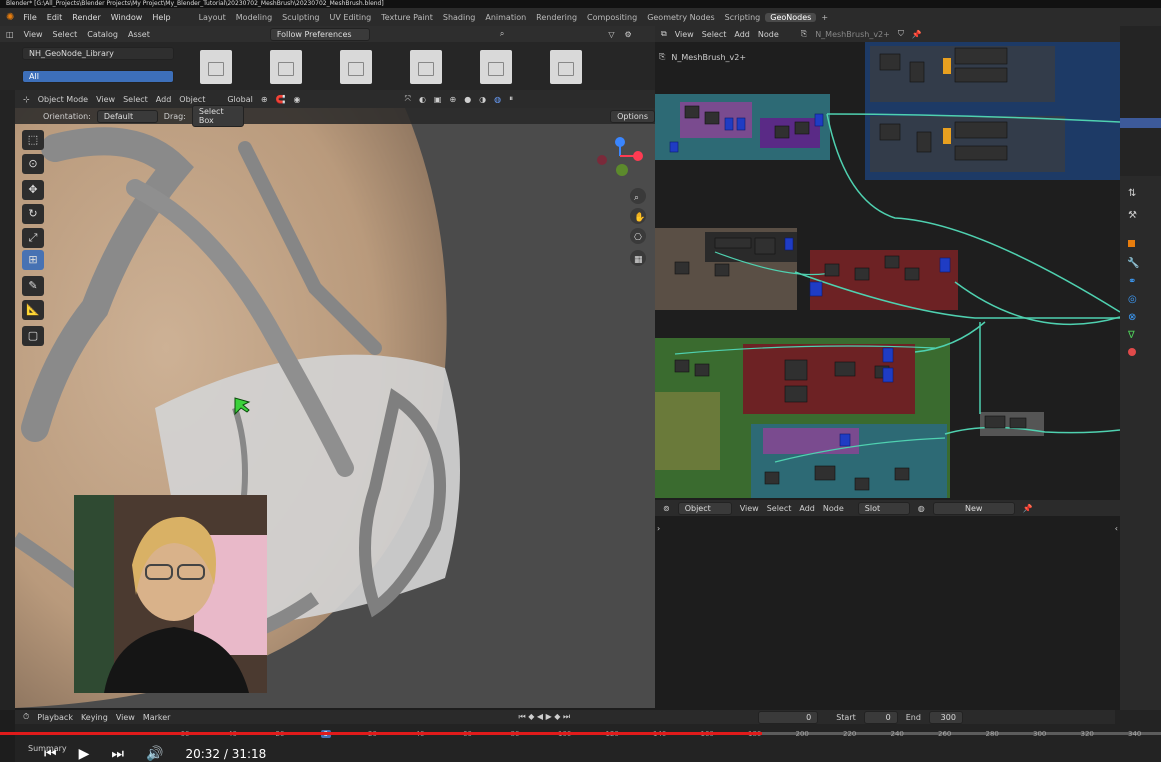  I want to click on new-material-button: New, so click(973, 508).